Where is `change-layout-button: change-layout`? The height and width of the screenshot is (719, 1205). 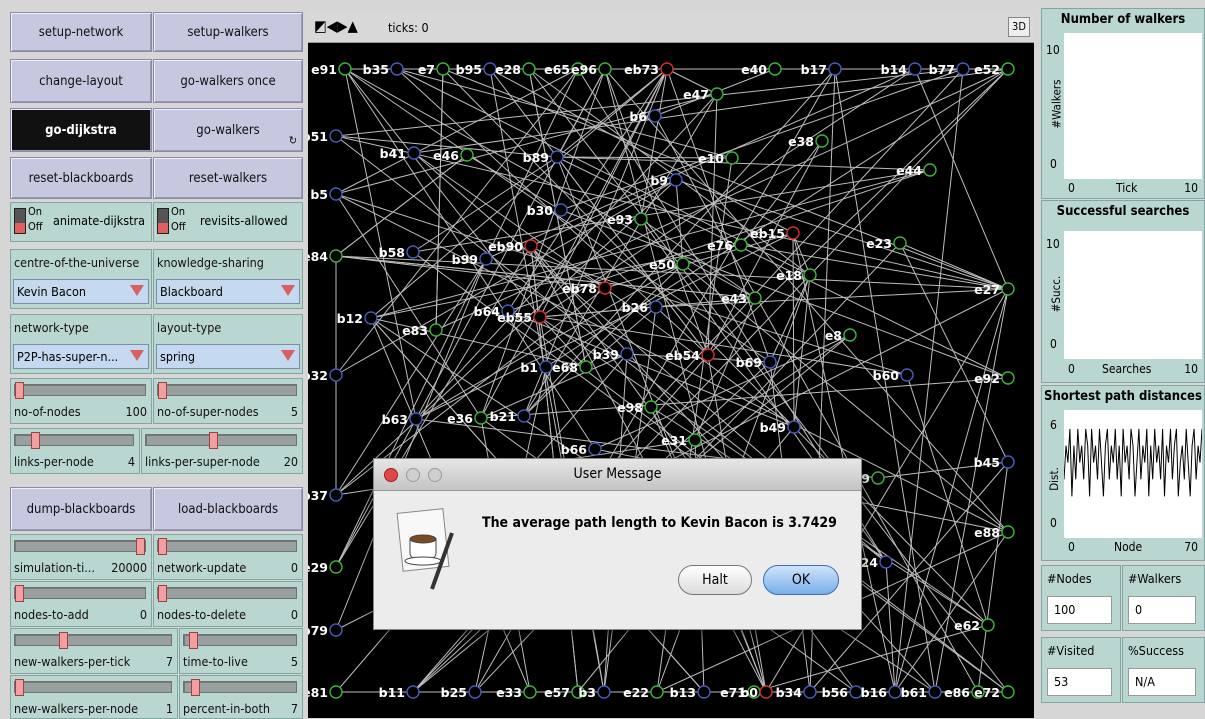
change-layout-button: change-layout is located at coordinates (81, 81).